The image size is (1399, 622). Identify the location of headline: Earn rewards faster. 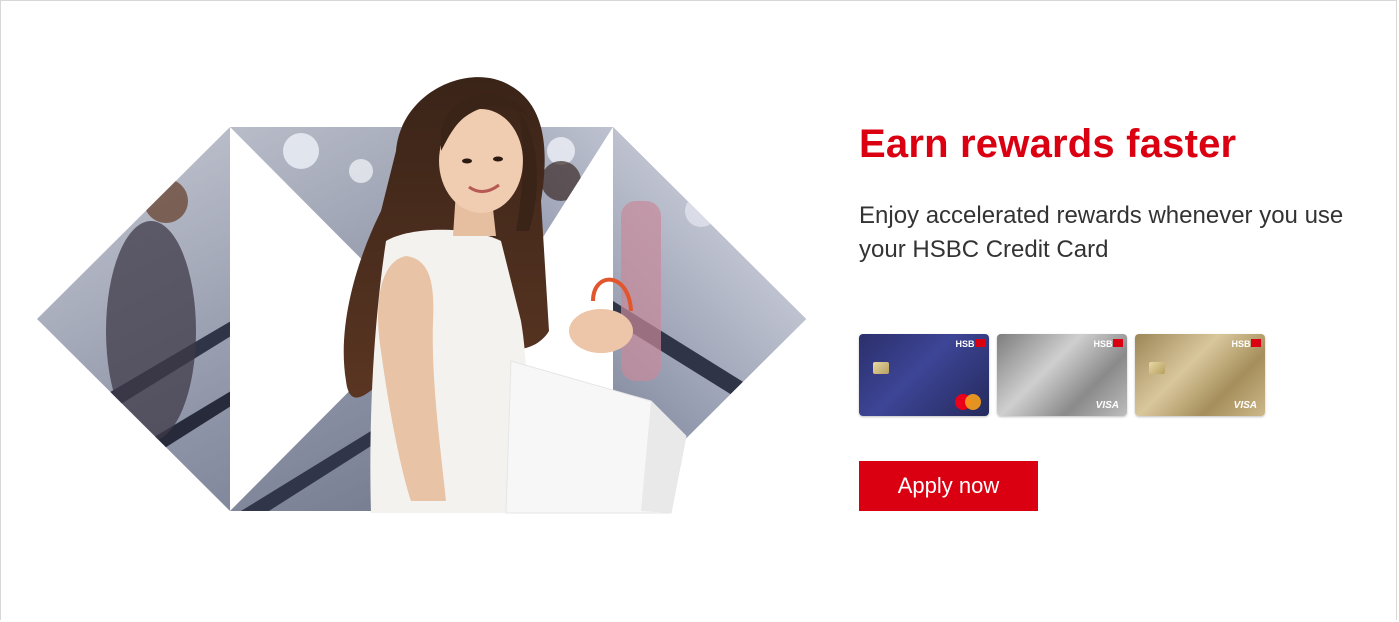
(1048, 144).